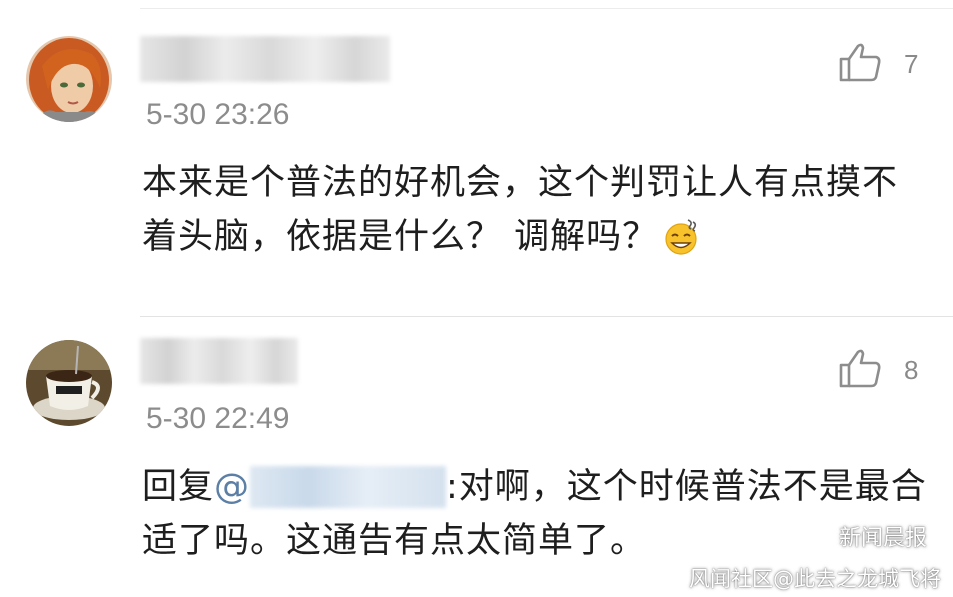  I want to click on watermark-label: 新闻晨报, so click(882, 538).